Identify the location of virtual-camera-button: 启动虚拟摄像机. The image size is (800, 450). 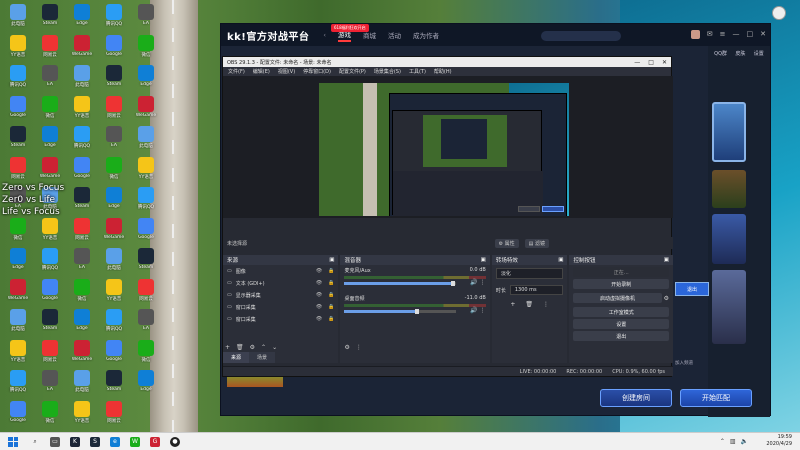
(617, 298).